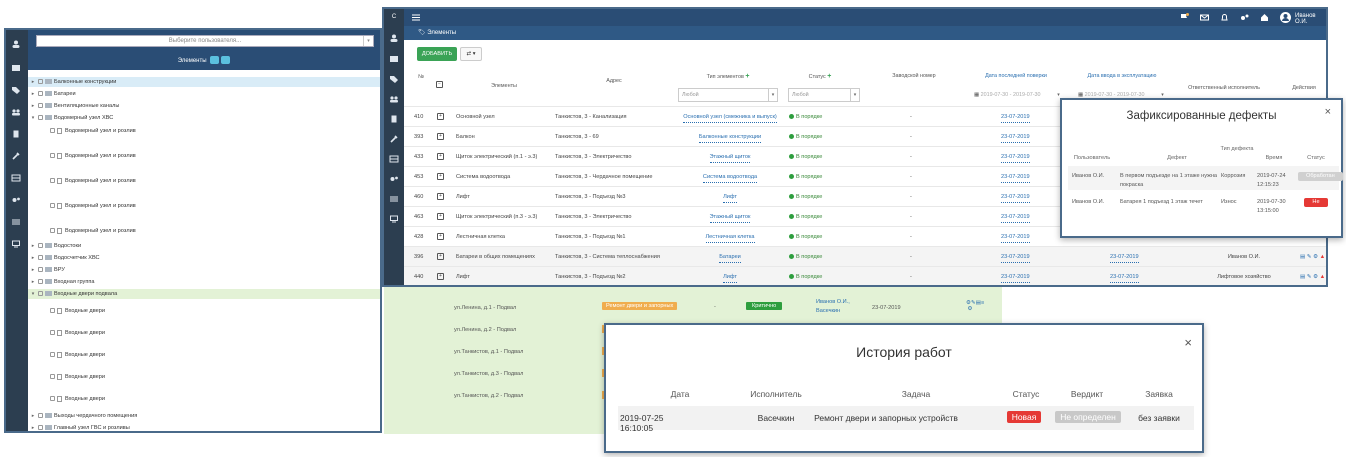 The height and width of the screenshot is (457, 1346). What do you see at coordinates (394, 199) in the screenshot?
I see `list-icon` at bounding box center [394, 199].